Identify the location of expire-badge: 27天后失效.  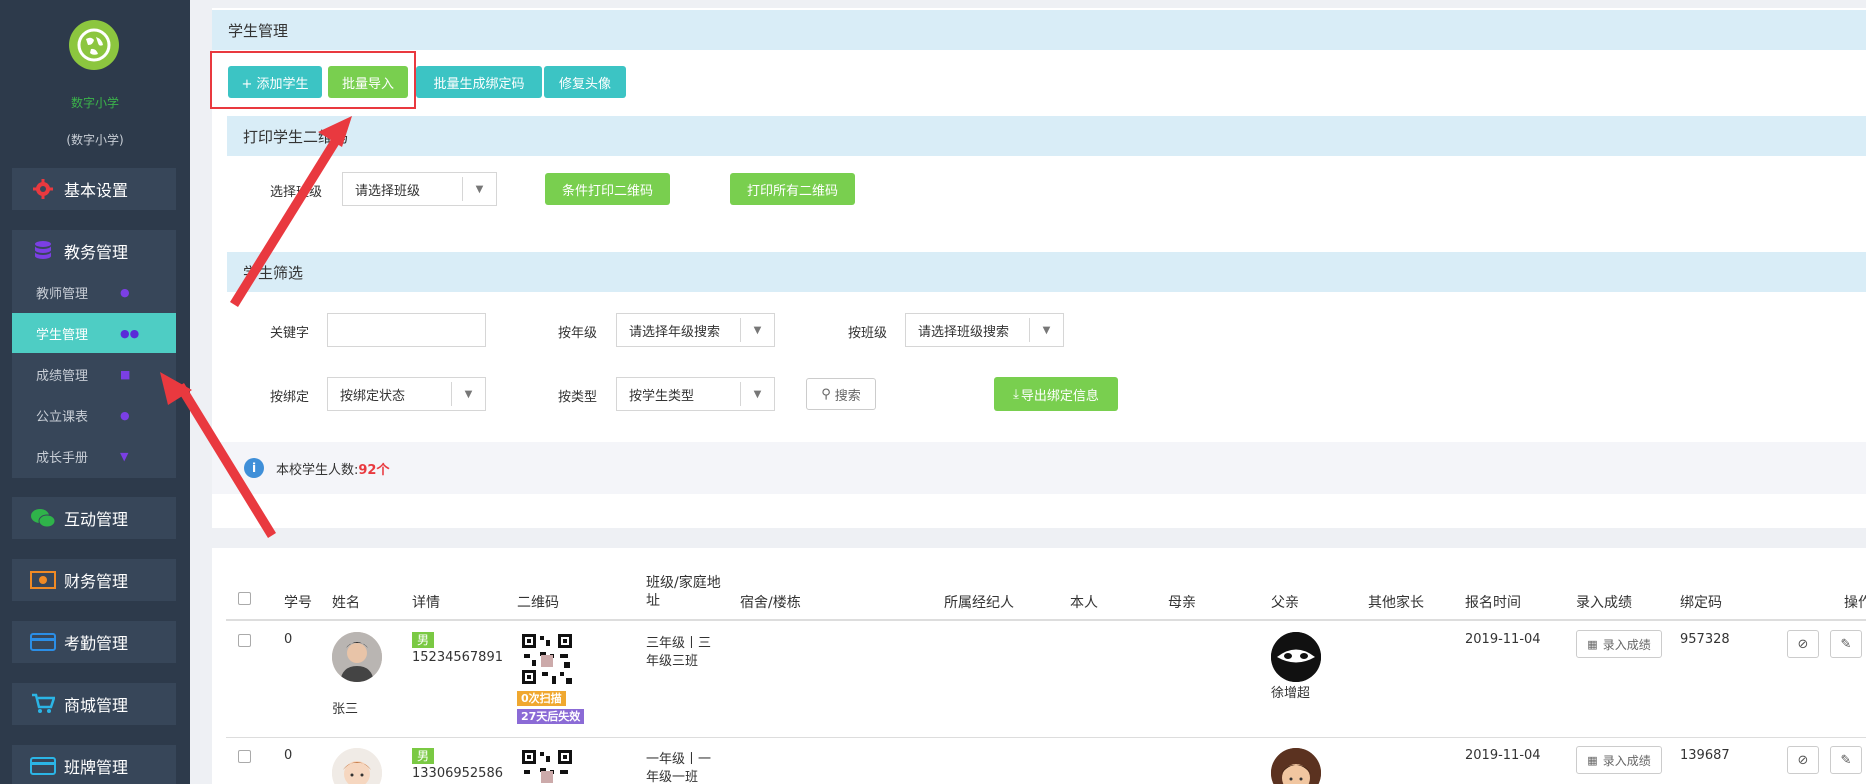
(551, 716).